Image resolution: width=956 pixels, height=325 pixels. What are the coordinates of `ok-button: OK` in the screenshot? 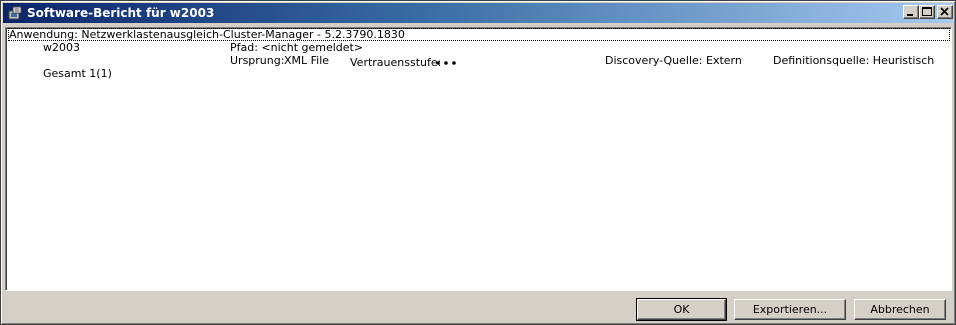 It's located at (681, 309).